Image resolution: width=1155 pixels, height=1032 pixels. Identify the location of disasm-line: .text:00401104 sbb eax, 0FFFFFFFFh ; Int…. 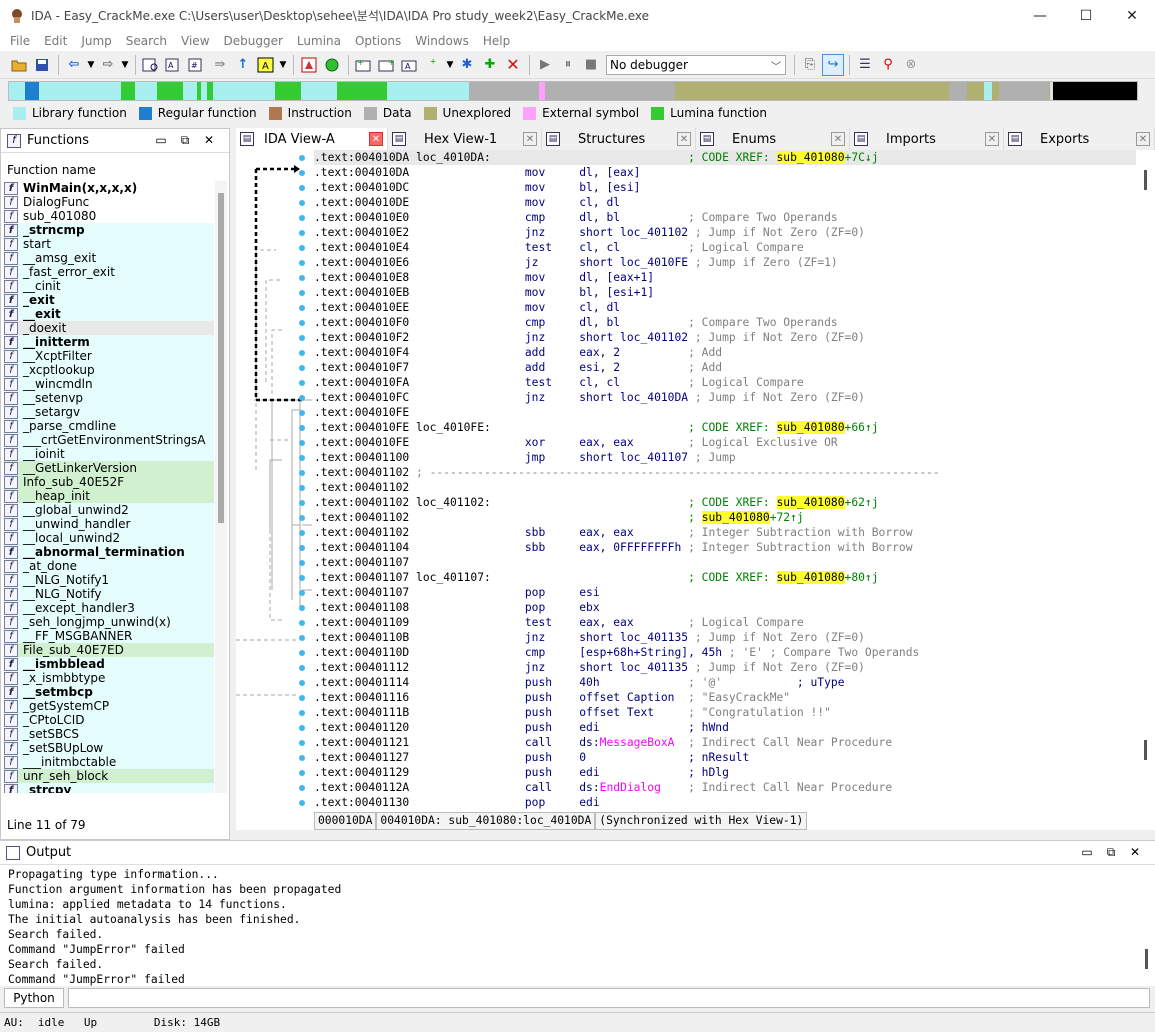
(725, 547).